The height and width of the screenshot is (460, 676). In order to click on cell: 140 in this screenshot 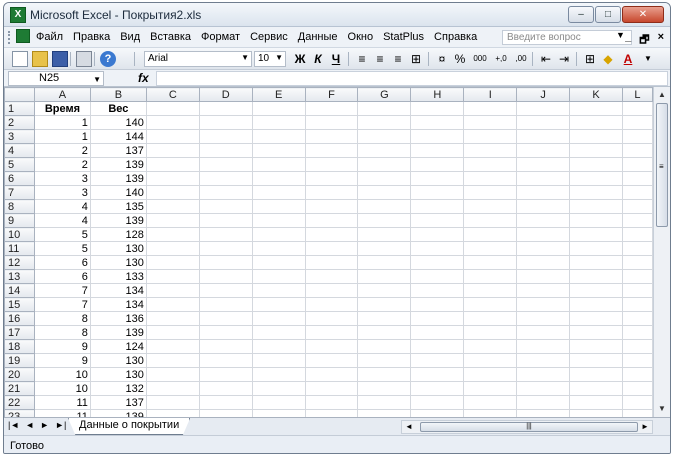, I will do `click(118, 122)`.